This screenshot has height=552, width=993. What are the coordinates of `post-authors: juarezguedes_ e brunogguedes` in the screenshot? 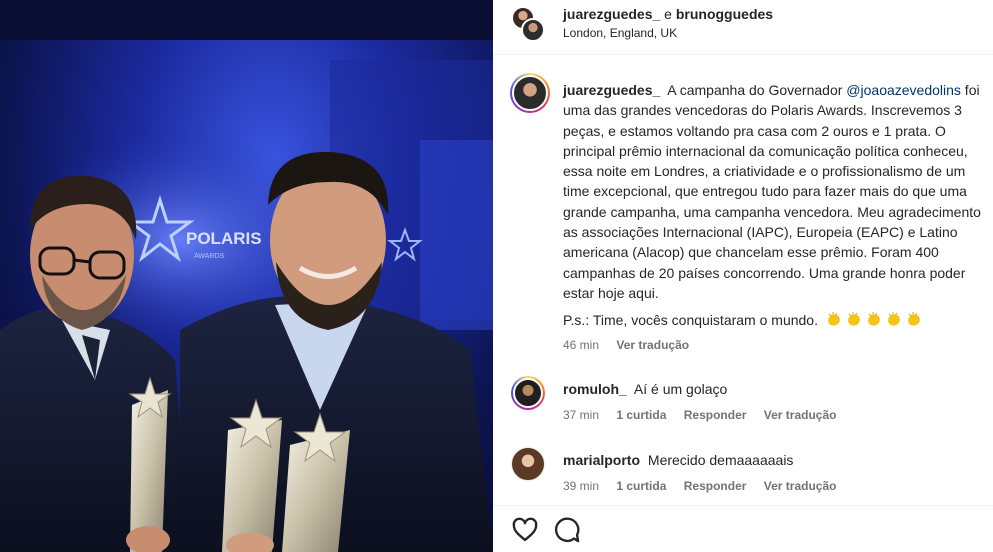 It's located at (668, 14).